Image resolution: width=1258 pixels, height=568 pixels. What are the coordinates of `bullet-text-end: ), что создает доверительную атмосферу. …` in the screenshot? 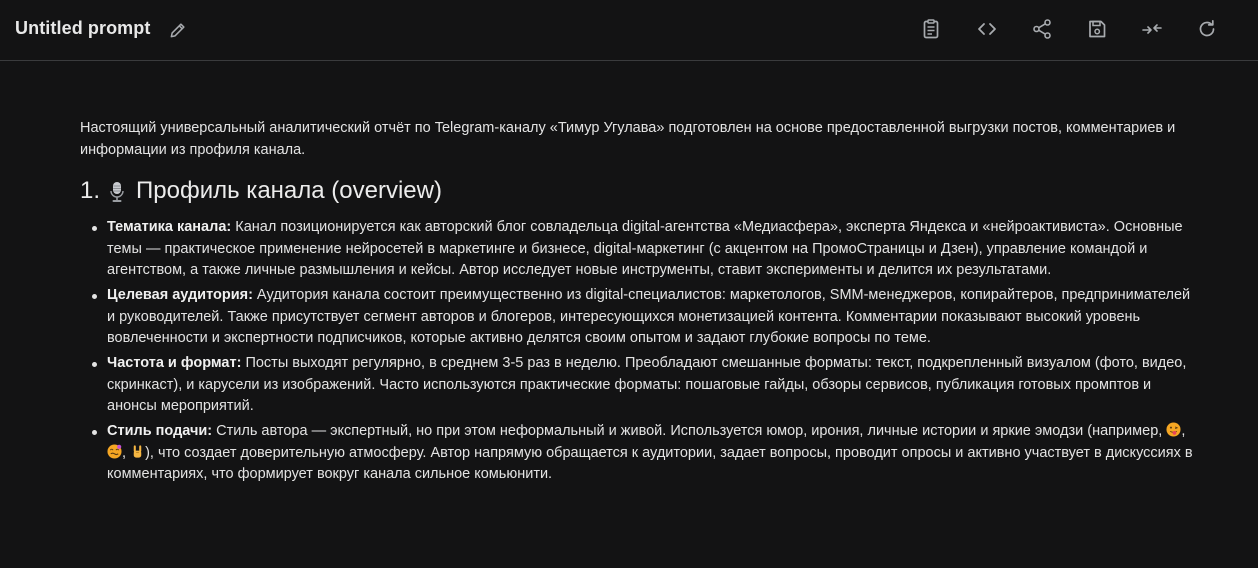 It's located at (650, 463).